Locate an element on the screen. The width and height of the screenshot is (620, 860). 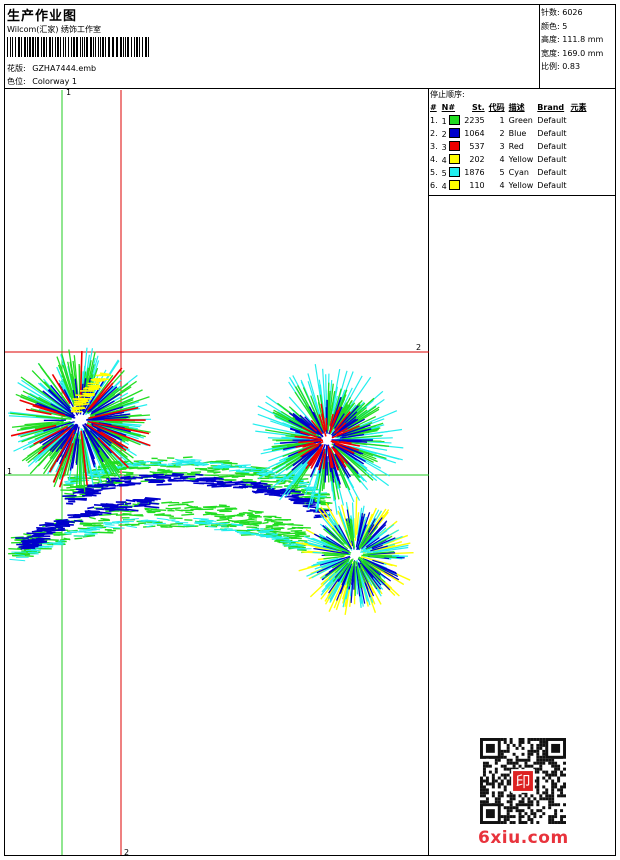
svg-text: 印 is located at coordinates (523, 781).